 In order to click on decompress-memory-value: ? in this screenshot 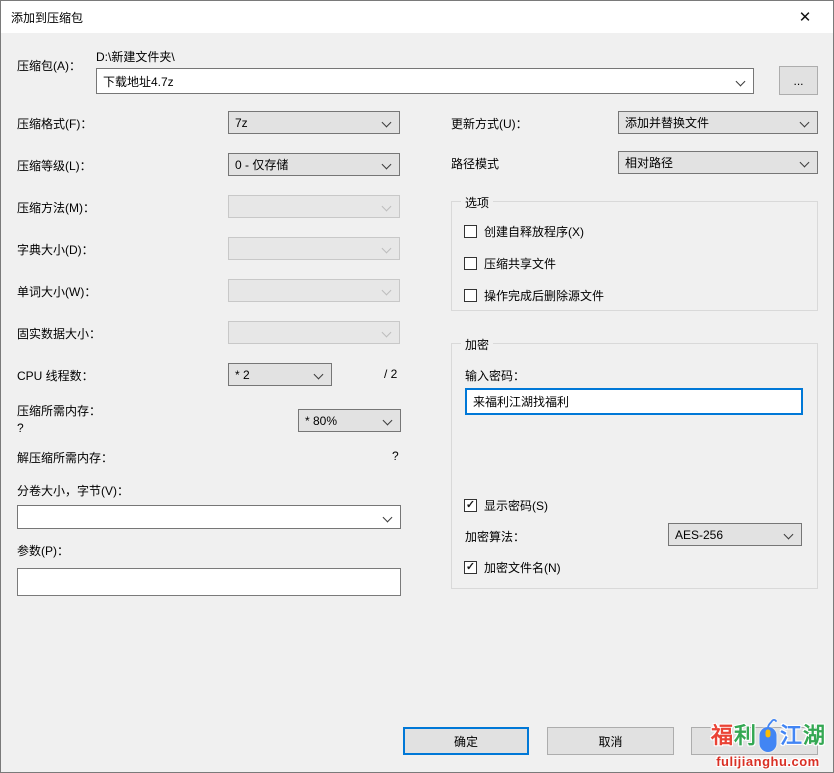, I will do `click(395, 456)`.